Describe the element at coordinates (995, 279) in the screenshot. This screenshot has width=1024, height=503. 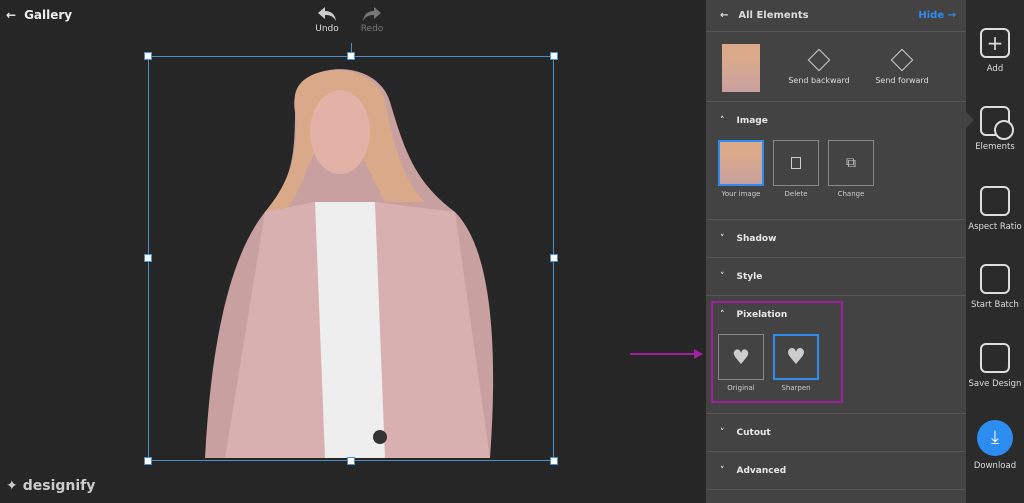
I see `stack-icon` at that location.